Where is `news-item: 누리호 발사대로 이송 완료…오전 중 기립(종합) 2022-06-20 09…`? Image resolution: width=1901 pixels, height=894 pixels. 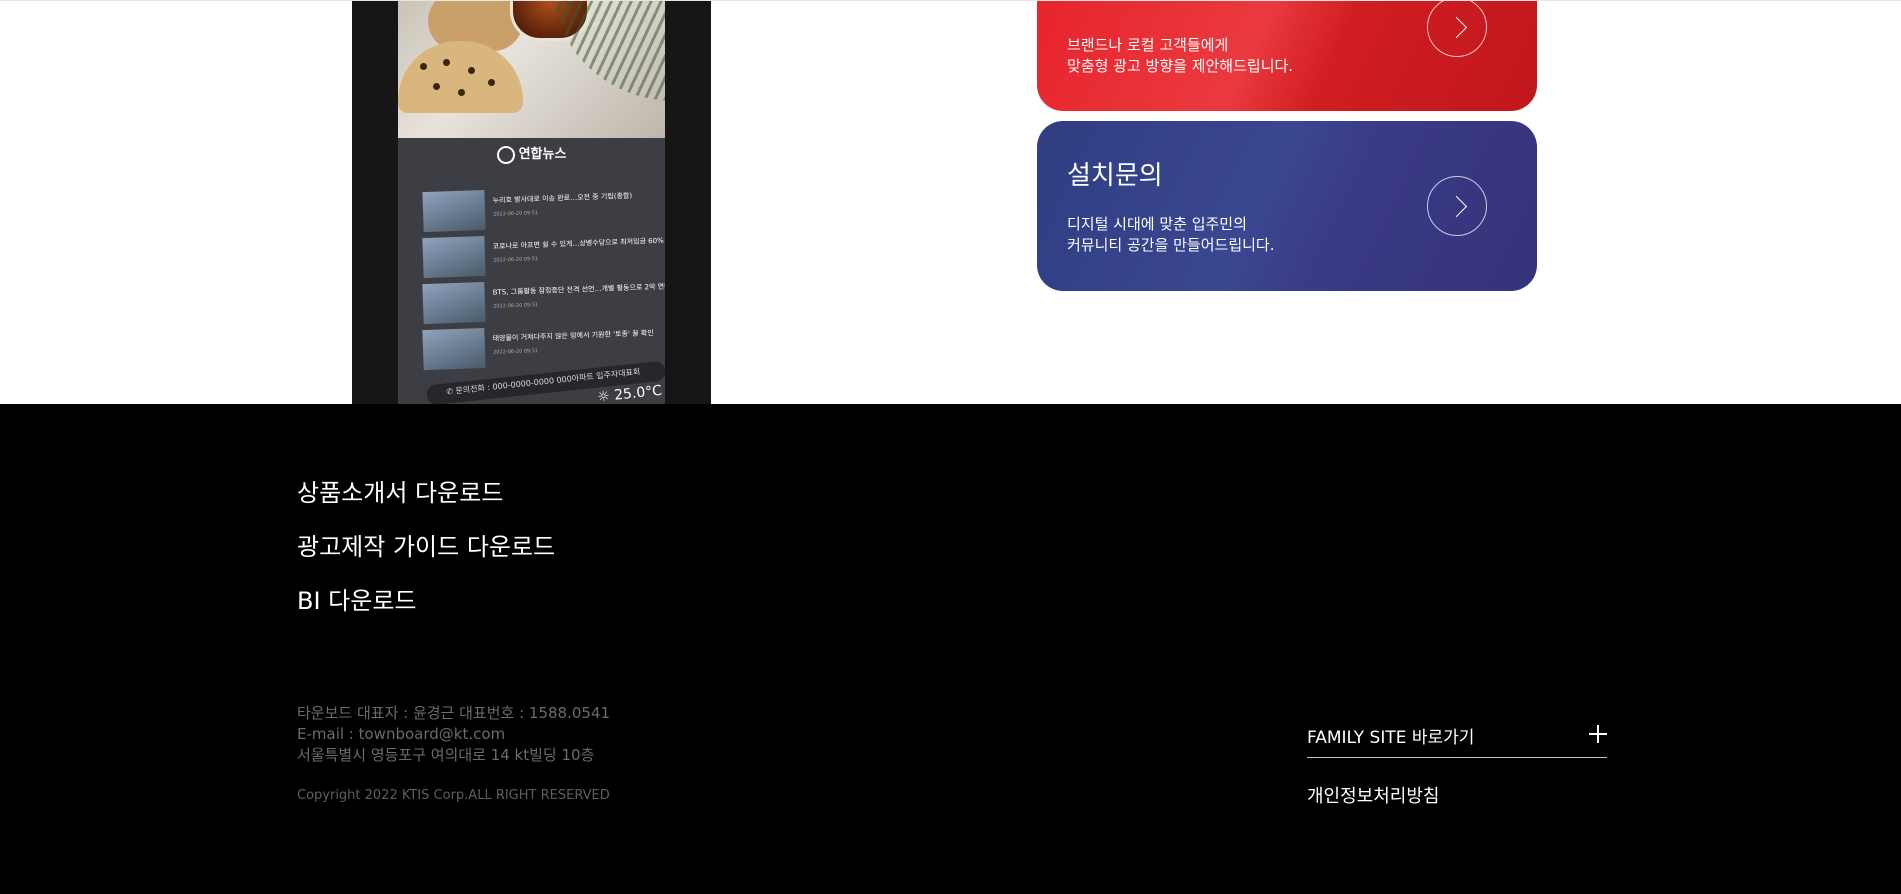
news-item: 누리호 발사대로 이송 완료…오전 중 기립(종합) 2022-06-20 09… is located at coordinates (540, 209).